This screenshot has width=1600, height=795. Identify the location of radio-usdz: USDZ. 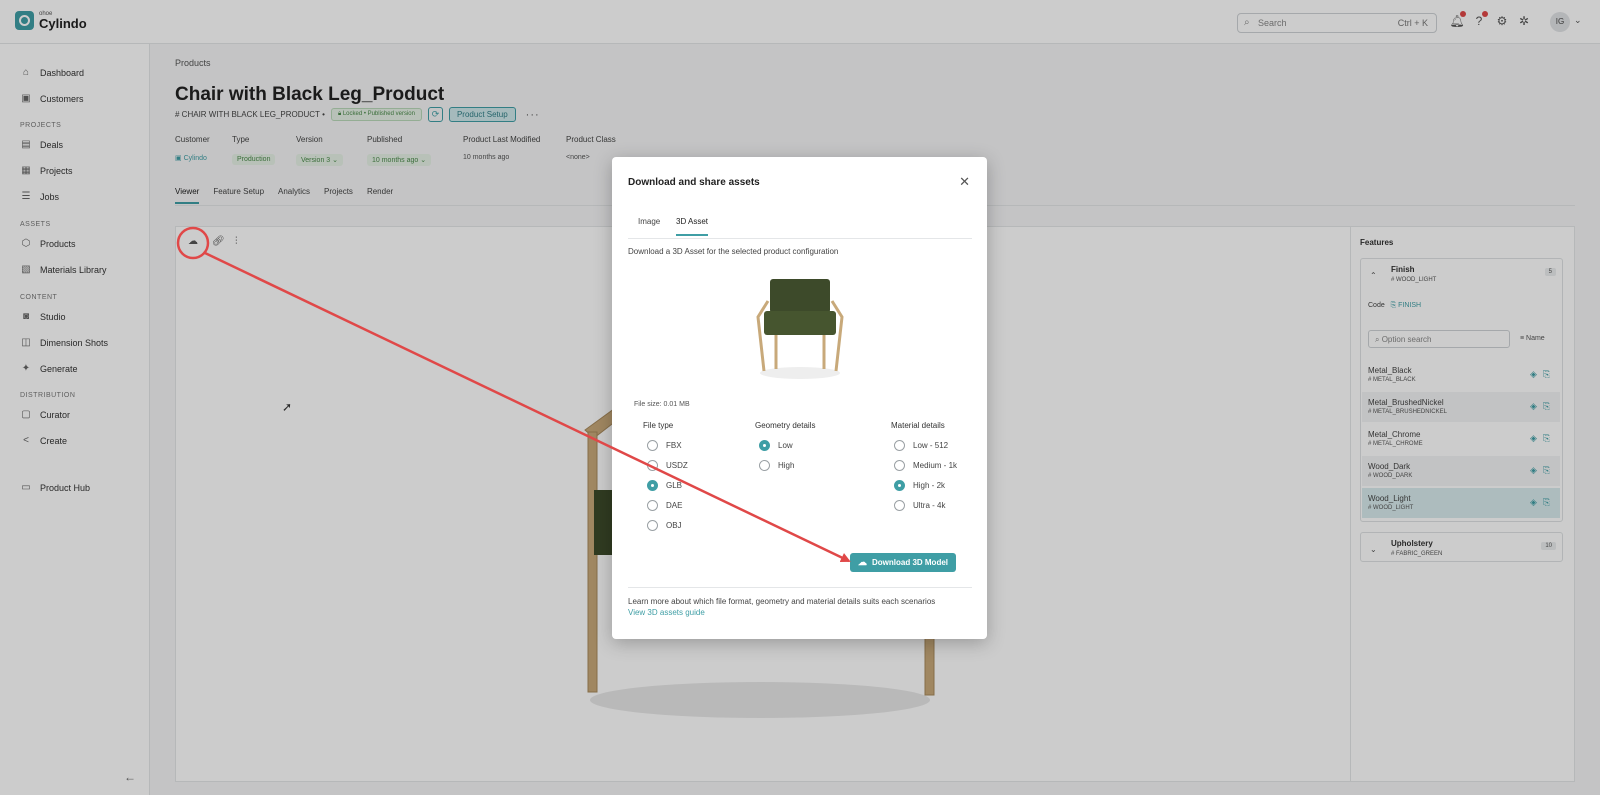
(667, 465).